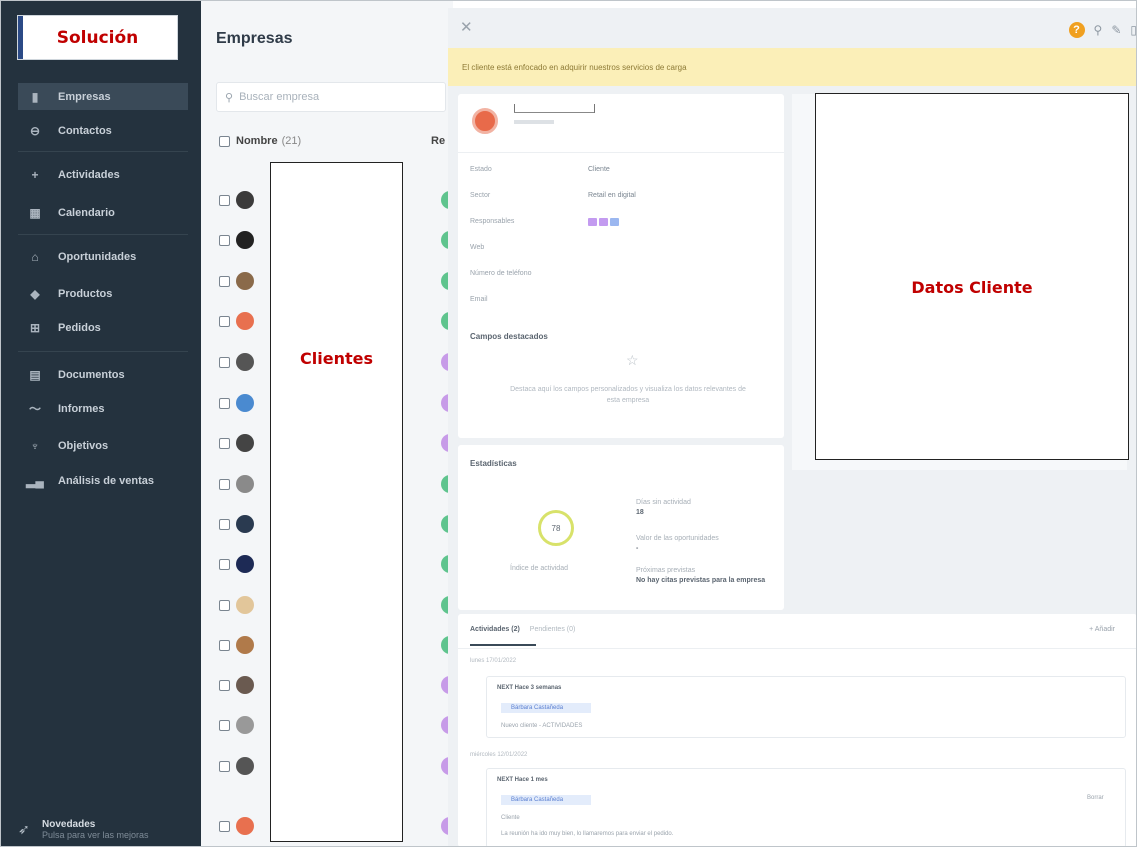 The height and width of the screenshot is (847, 1137). I want to click on sidebar-item-productos: ◆ Productos, so click(103, 293).